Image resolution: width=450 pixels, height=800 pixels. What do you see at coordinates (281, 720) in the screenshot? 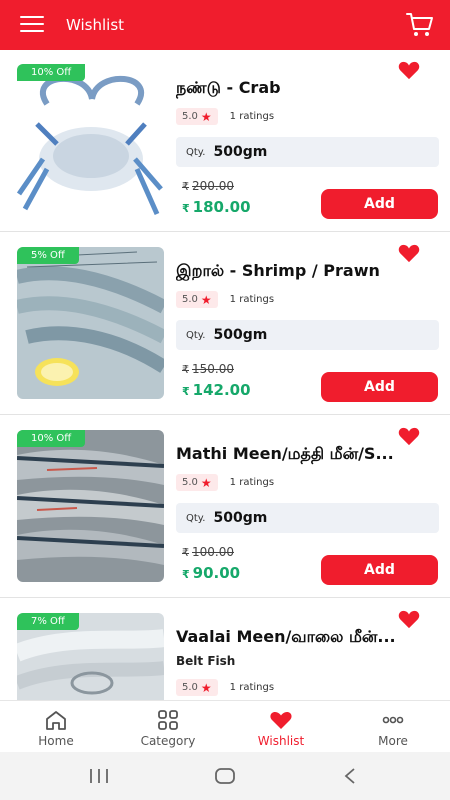
I see `heart-icon` at bounding box center [281, 720].